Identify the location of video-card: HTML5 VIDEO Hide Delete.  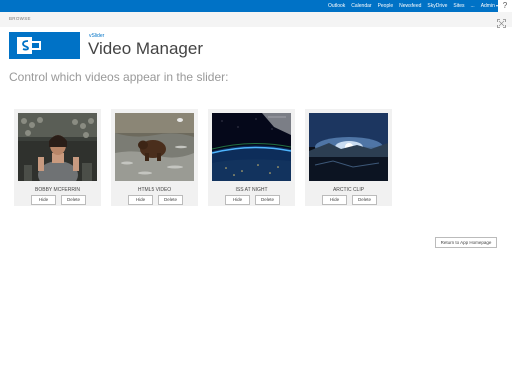
(154, 157).